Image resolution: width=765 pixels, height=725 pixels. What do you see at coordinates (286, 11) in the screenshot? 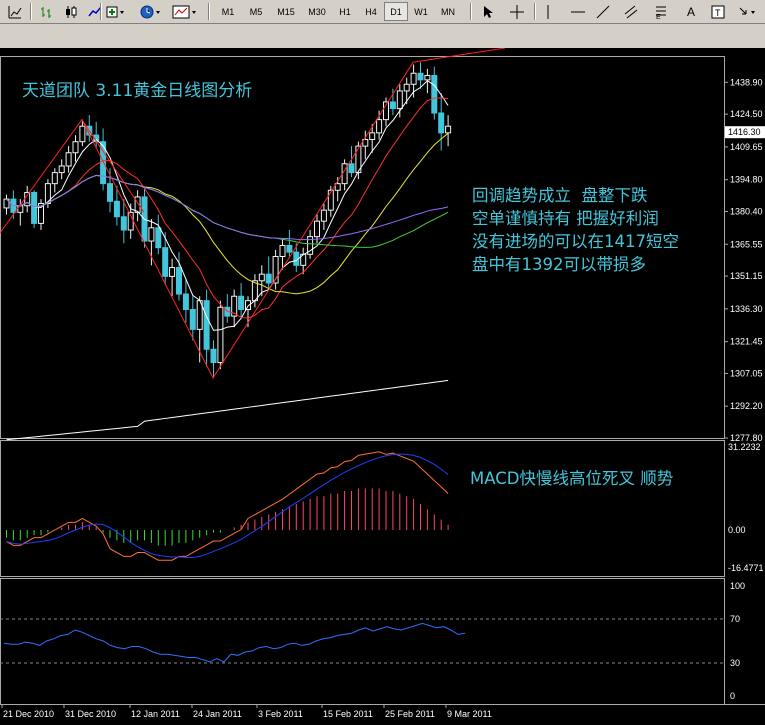
I see `timeframe-button-m15: M15` at bounding box center [286, 11].